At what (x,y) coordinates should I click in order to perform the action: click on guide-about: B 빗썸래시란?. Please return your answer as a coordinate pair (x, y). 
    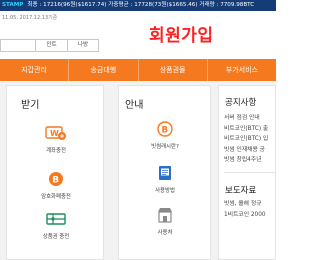
    Looking at the image, I should click on (165, 135).